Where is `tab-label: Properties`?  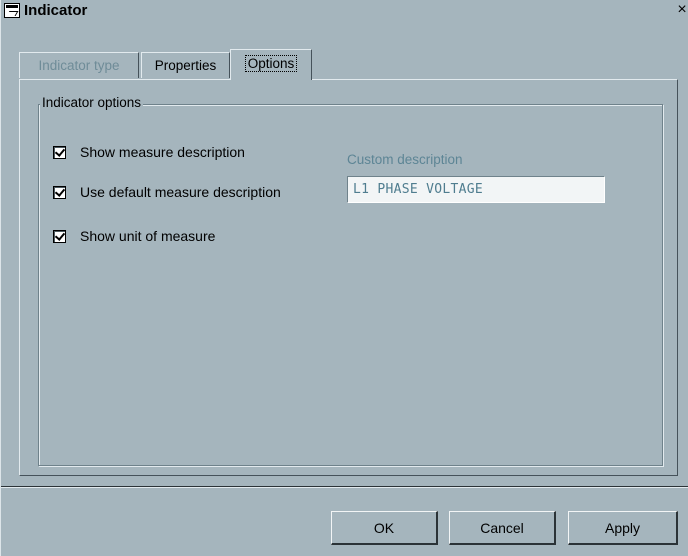
tab-label: Properties is located at coordinates (185, 65).